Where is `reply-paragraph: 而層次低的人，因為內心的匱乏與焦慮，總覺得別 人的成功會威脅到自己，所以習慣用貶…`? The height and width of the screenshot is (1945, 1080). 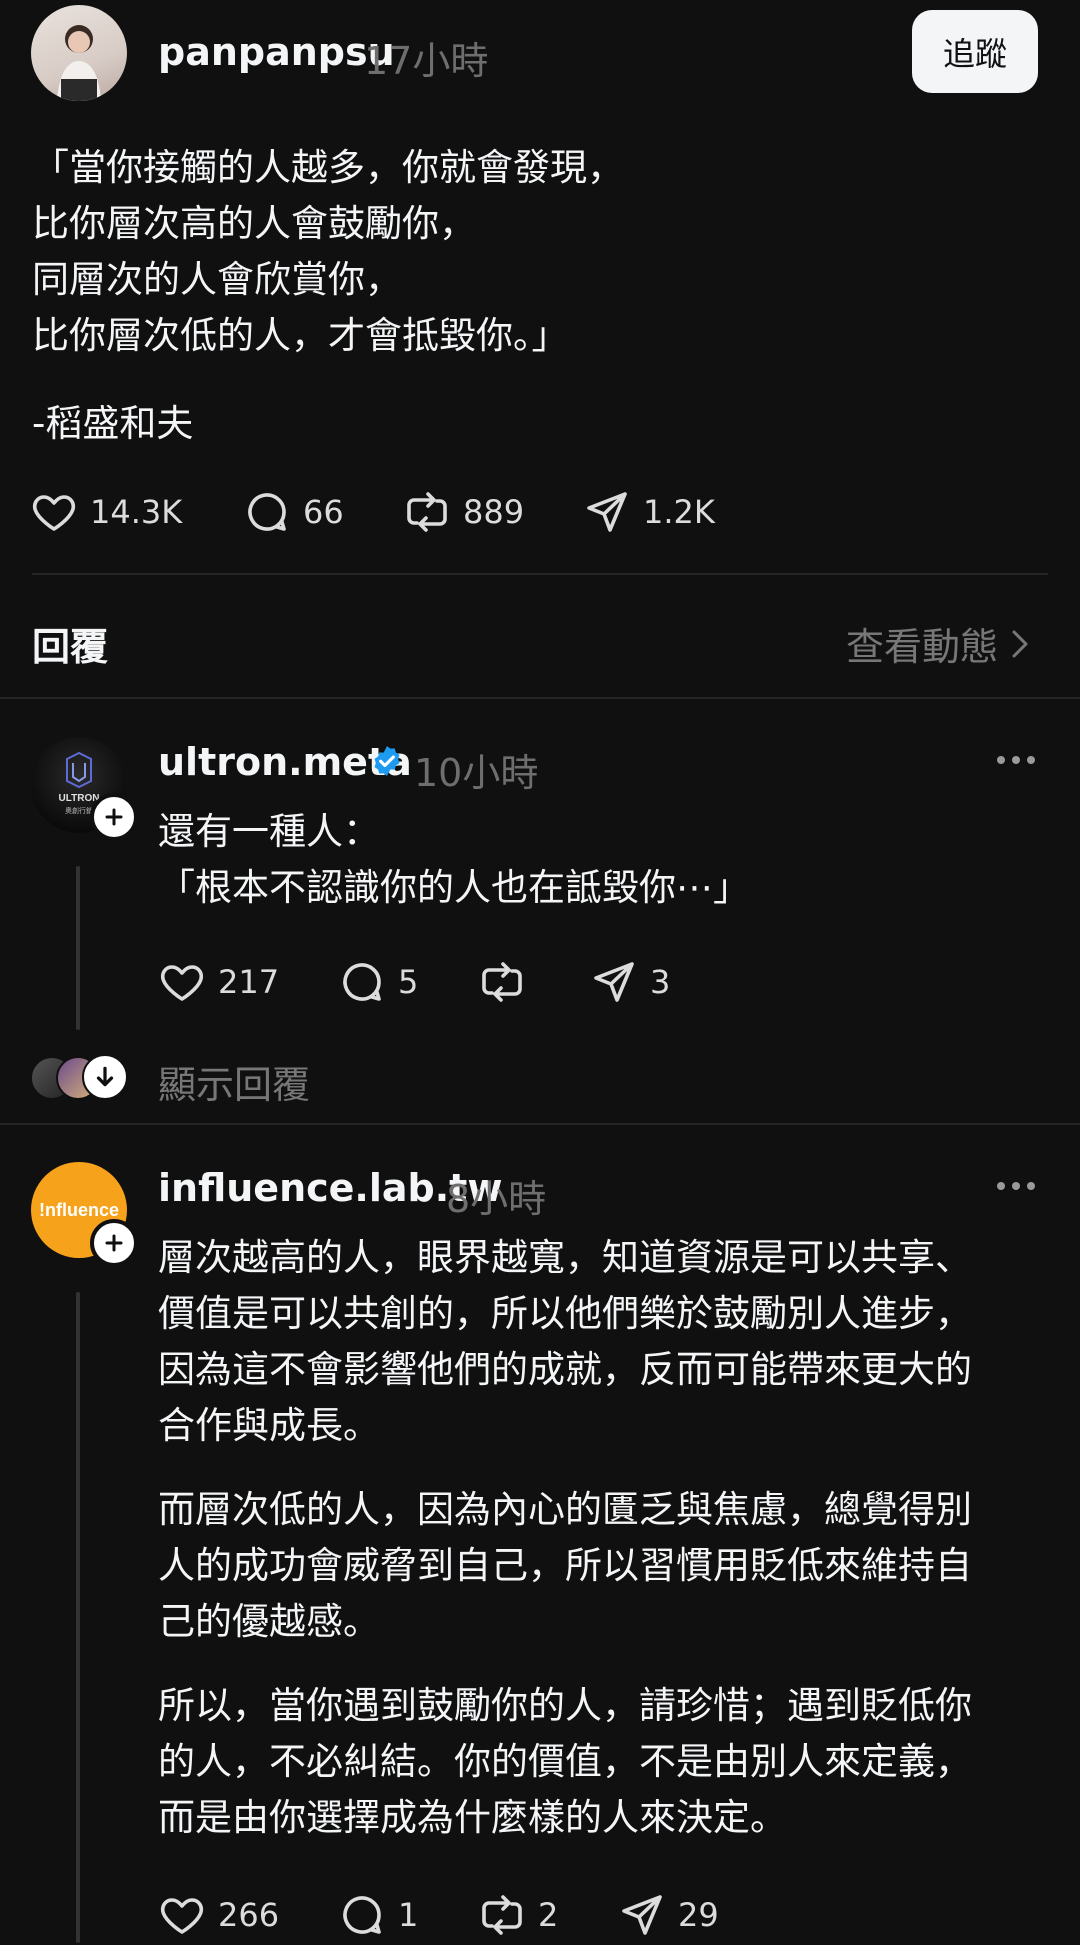
reply-paragraph: 而層次低的人，因為內心的匱乏與焦慮，總覺得別 人的成功會威脅到自己，所以習慣用貶… is located at coordinates (565, 1566).